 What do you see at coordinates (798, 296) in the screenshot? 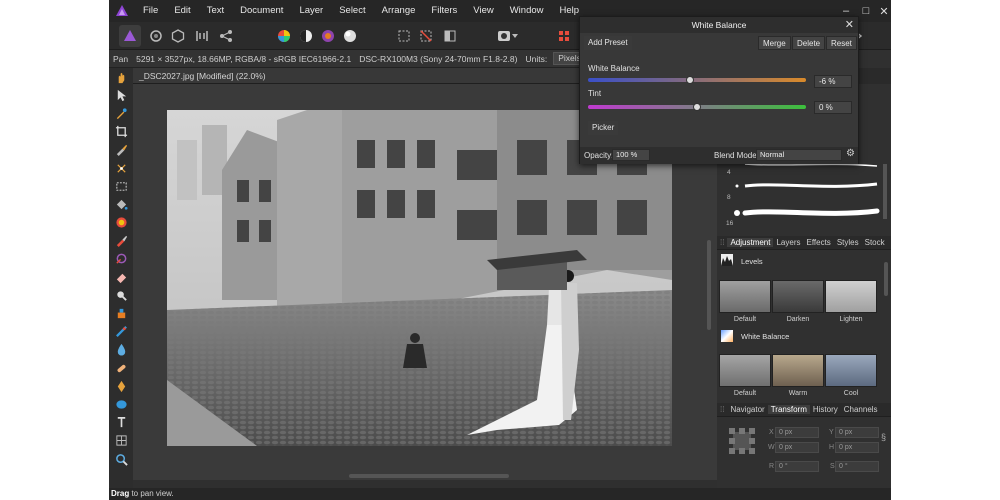
I see `levels-preset-darken-thumb` at bounding box center [798, 296].